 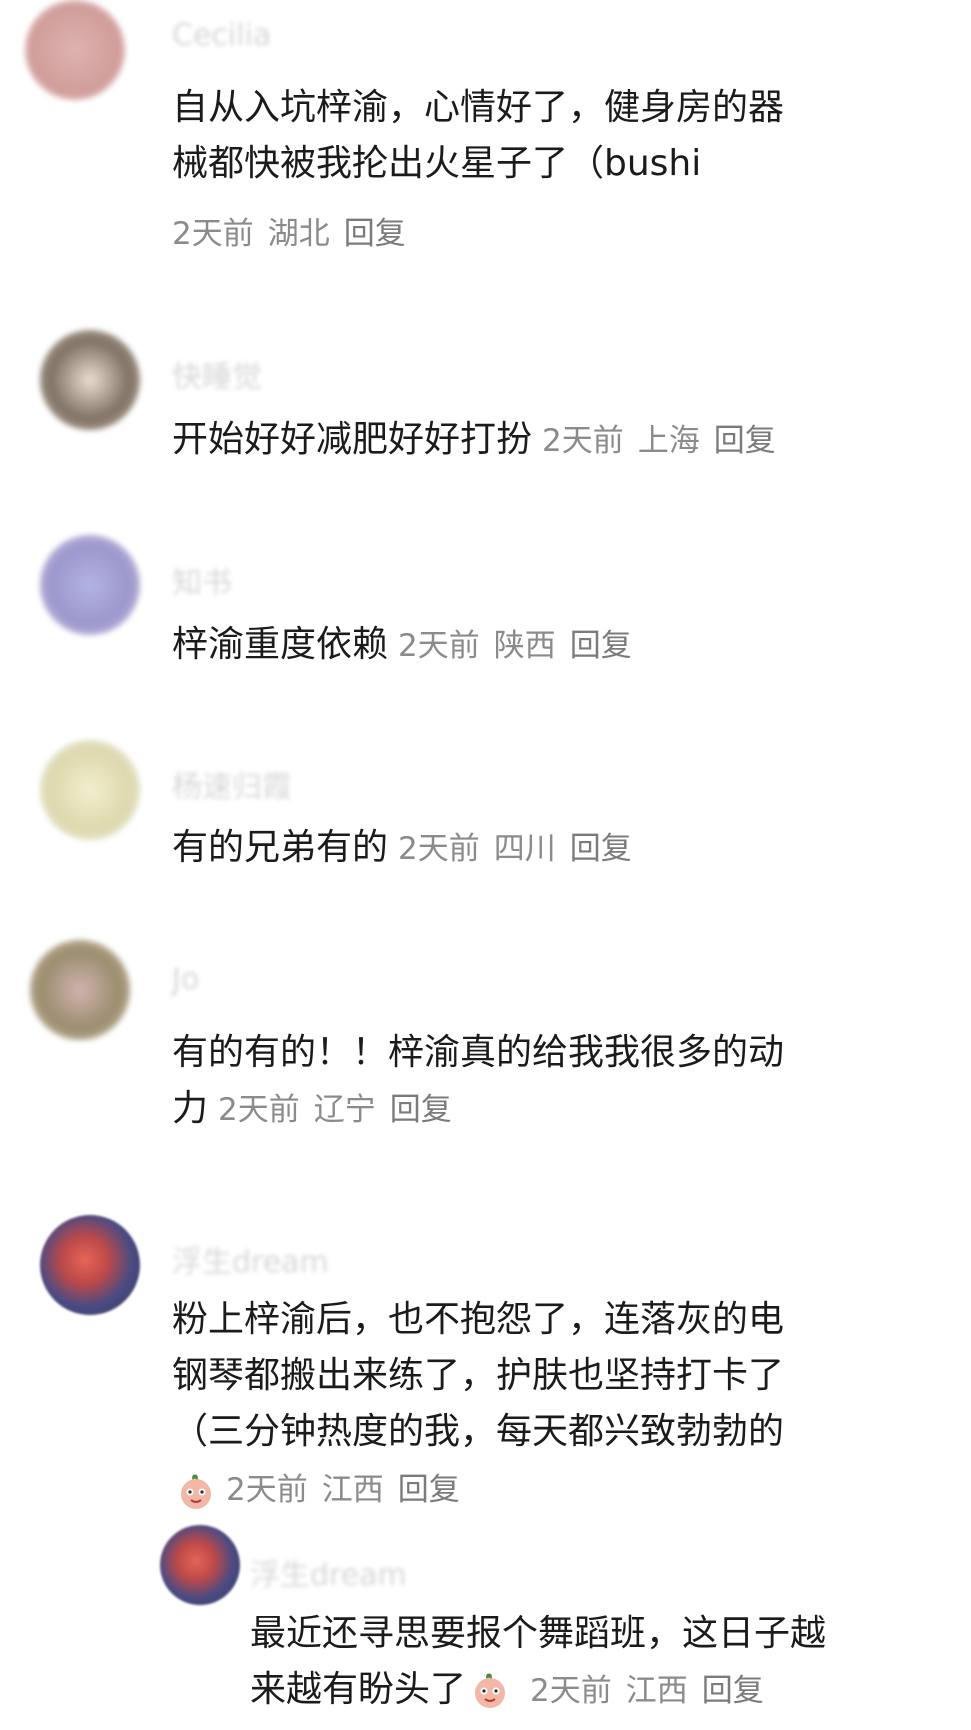 I want to click on comment-location: 四川, so click(x=524, y=849).